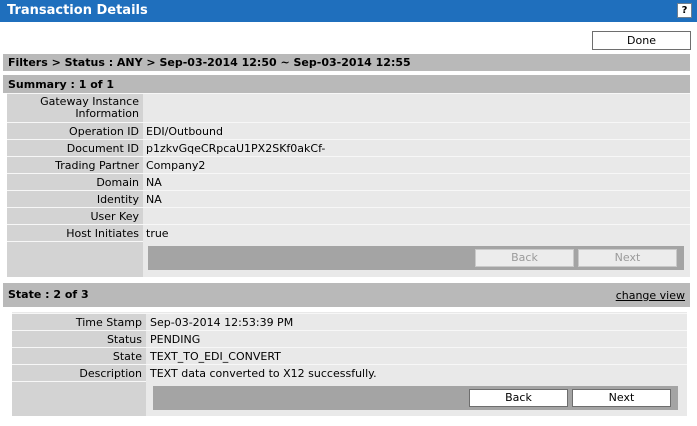  I want to click on state-label-filler, so click(79, 398).